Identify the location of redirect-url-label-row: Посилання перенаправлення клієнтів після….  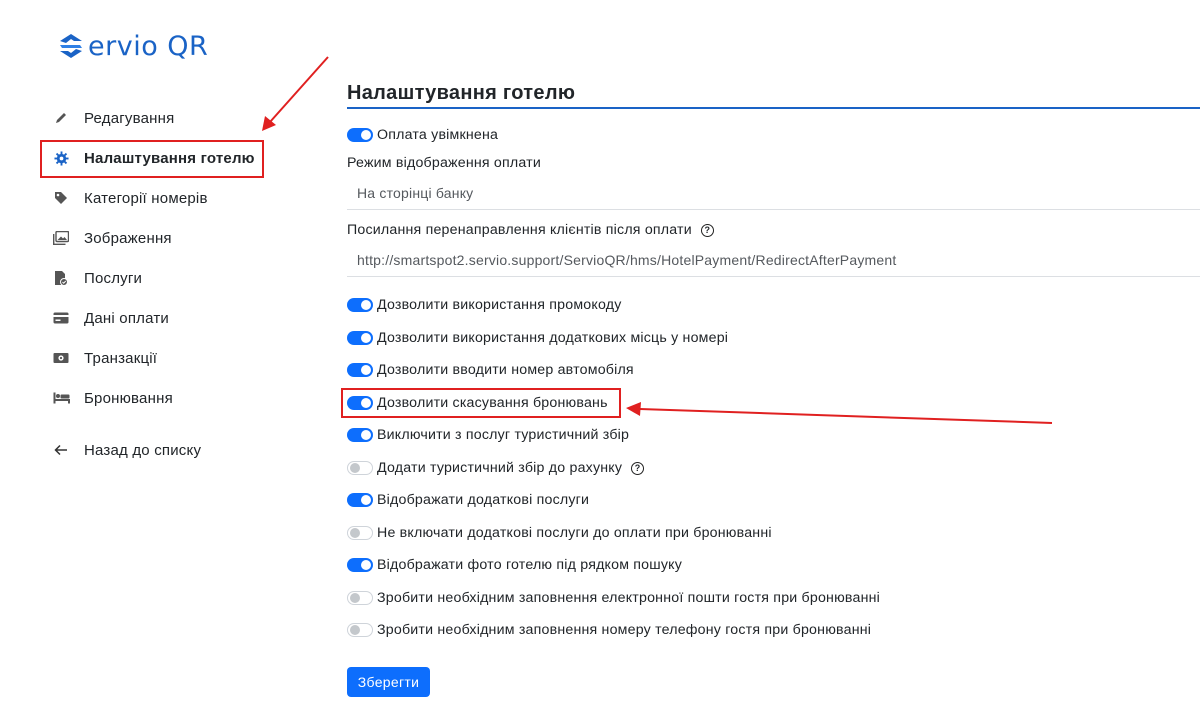
(530, 230).